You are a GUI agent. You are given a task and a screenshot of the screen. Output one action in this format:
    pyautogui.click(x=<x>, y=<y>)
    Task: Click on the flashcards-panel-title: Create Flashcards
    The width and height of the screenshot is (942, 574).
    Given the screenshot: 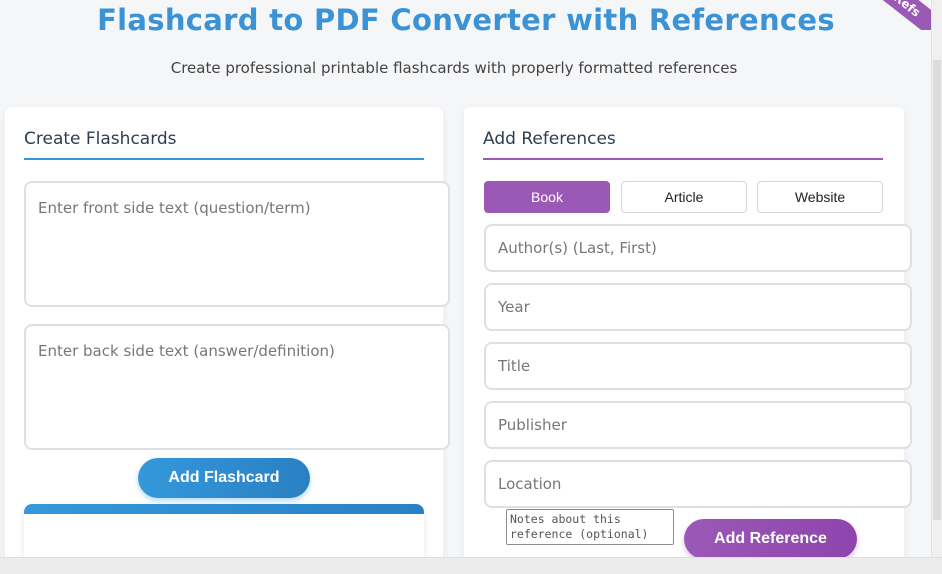 What is the action you would take?
    pyautogui.click(x=100, y=139)
    